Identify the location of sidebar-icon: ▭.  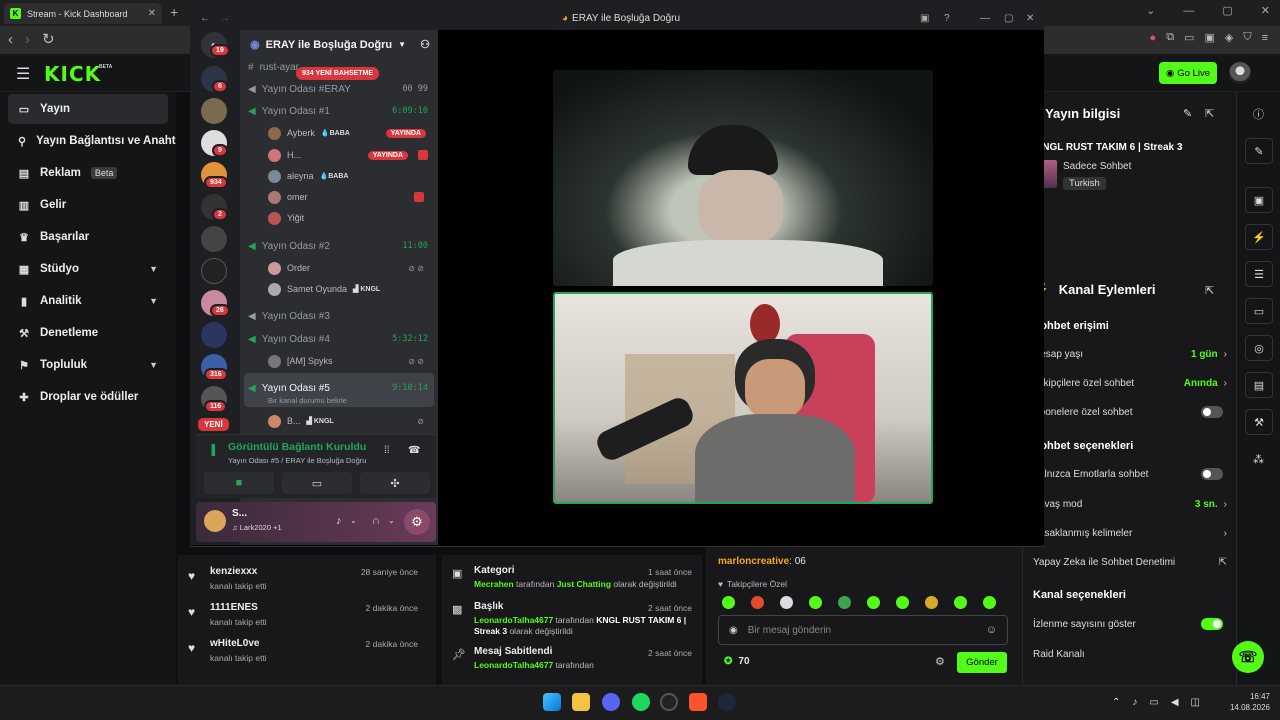
(1189, 37).